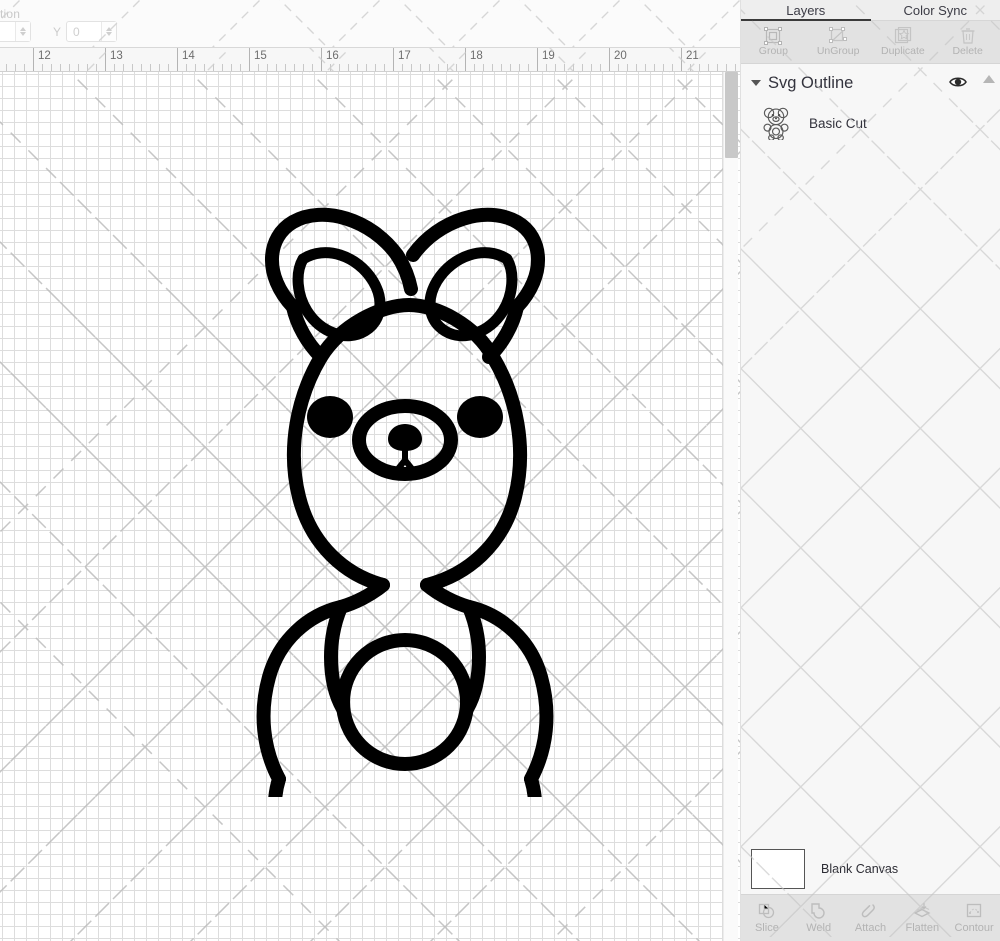 The image size is (1000, 941). Describe the element at coordinates (332, 56) in the screenshot. I see `ruler-tick-16: 16` at that location.